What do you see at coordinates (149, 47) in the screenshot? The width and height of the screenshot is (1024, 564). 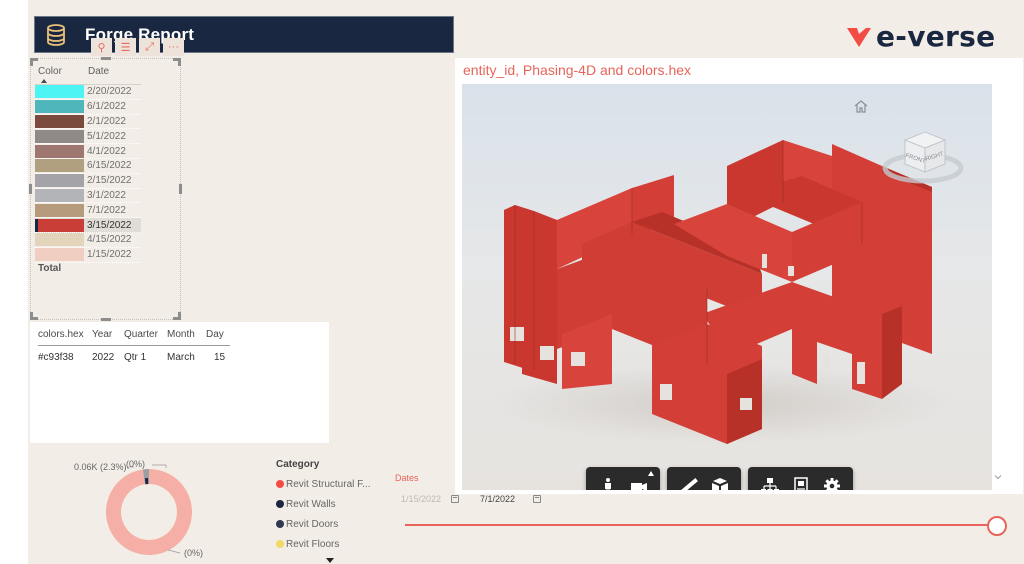 I see `focus-mode-icon: ⤢` at bounding box center [149, 47].